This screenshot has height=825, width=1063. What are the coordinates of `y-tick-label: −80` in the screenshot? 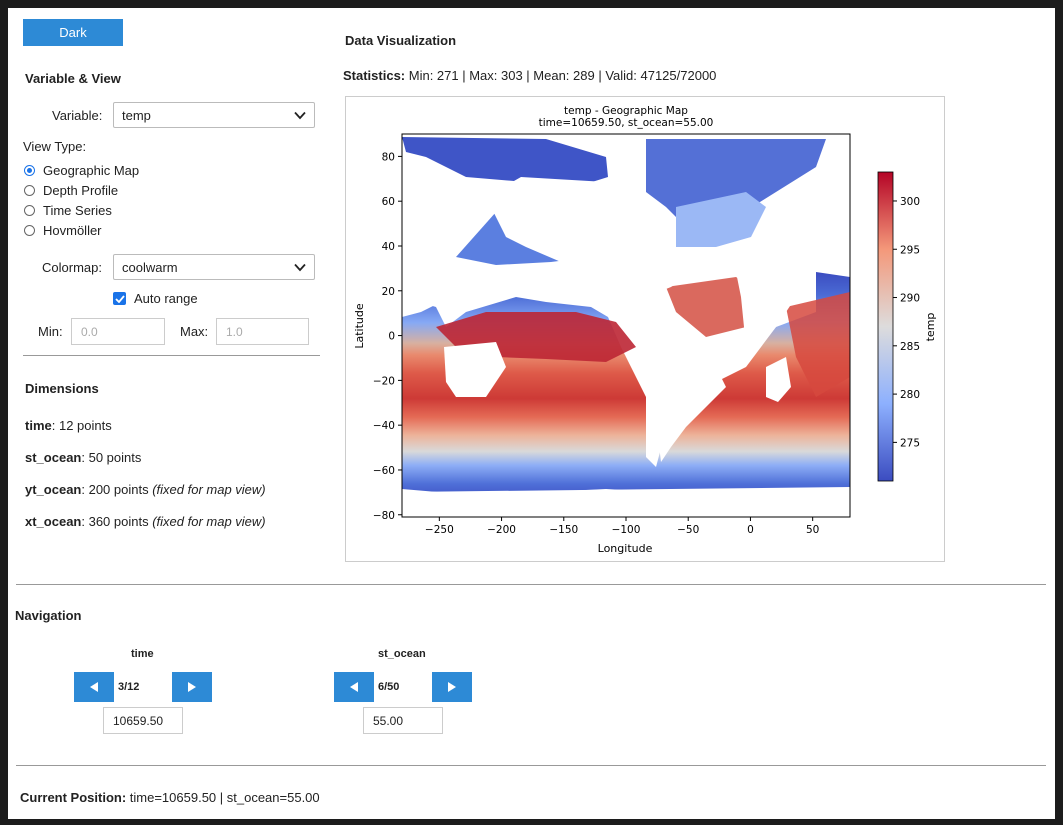 It's located at (384, 516).